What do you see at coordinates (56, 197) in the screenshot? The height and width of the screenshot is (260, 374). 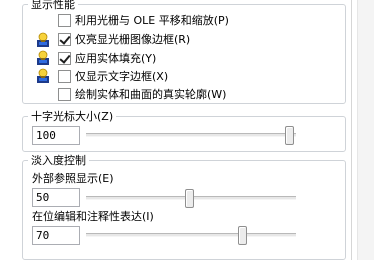 I see `xref-display-input: 50` at bounding box center [56, 197].